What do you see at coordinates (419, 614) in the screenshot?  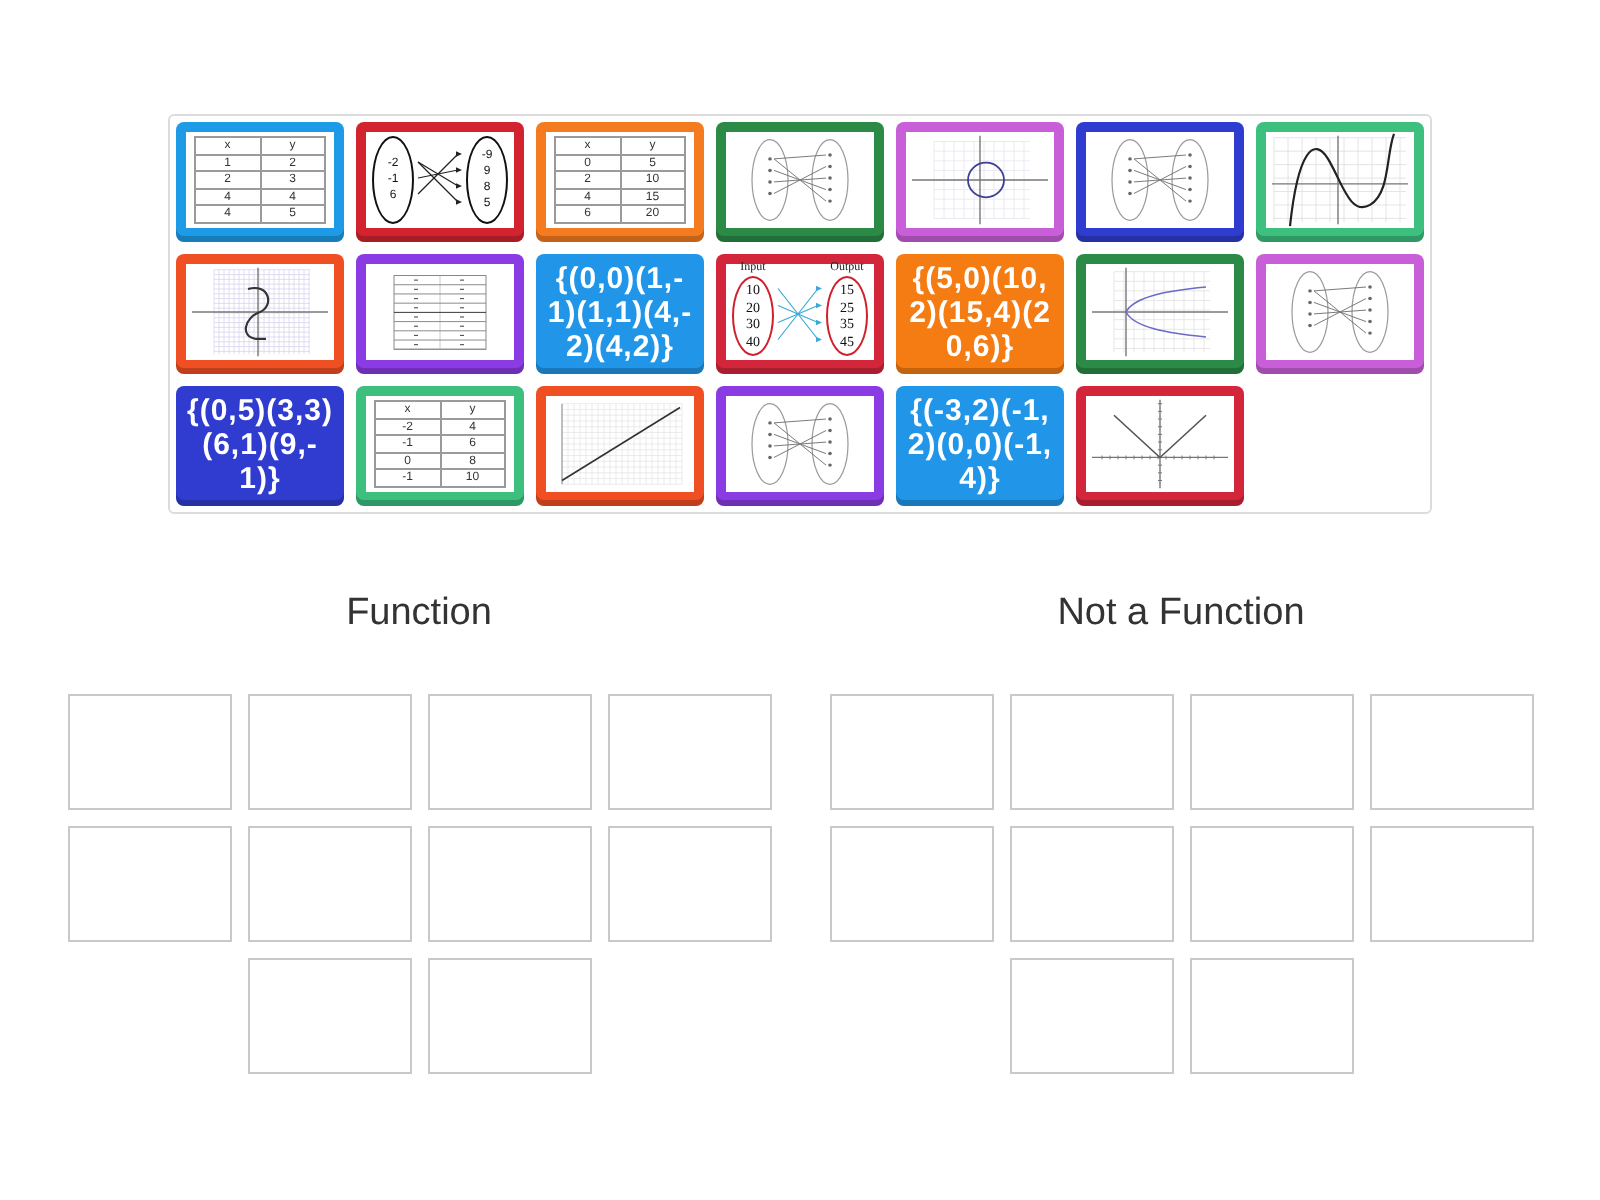 I see `group-title: Function` at bounding box center [419, 614].